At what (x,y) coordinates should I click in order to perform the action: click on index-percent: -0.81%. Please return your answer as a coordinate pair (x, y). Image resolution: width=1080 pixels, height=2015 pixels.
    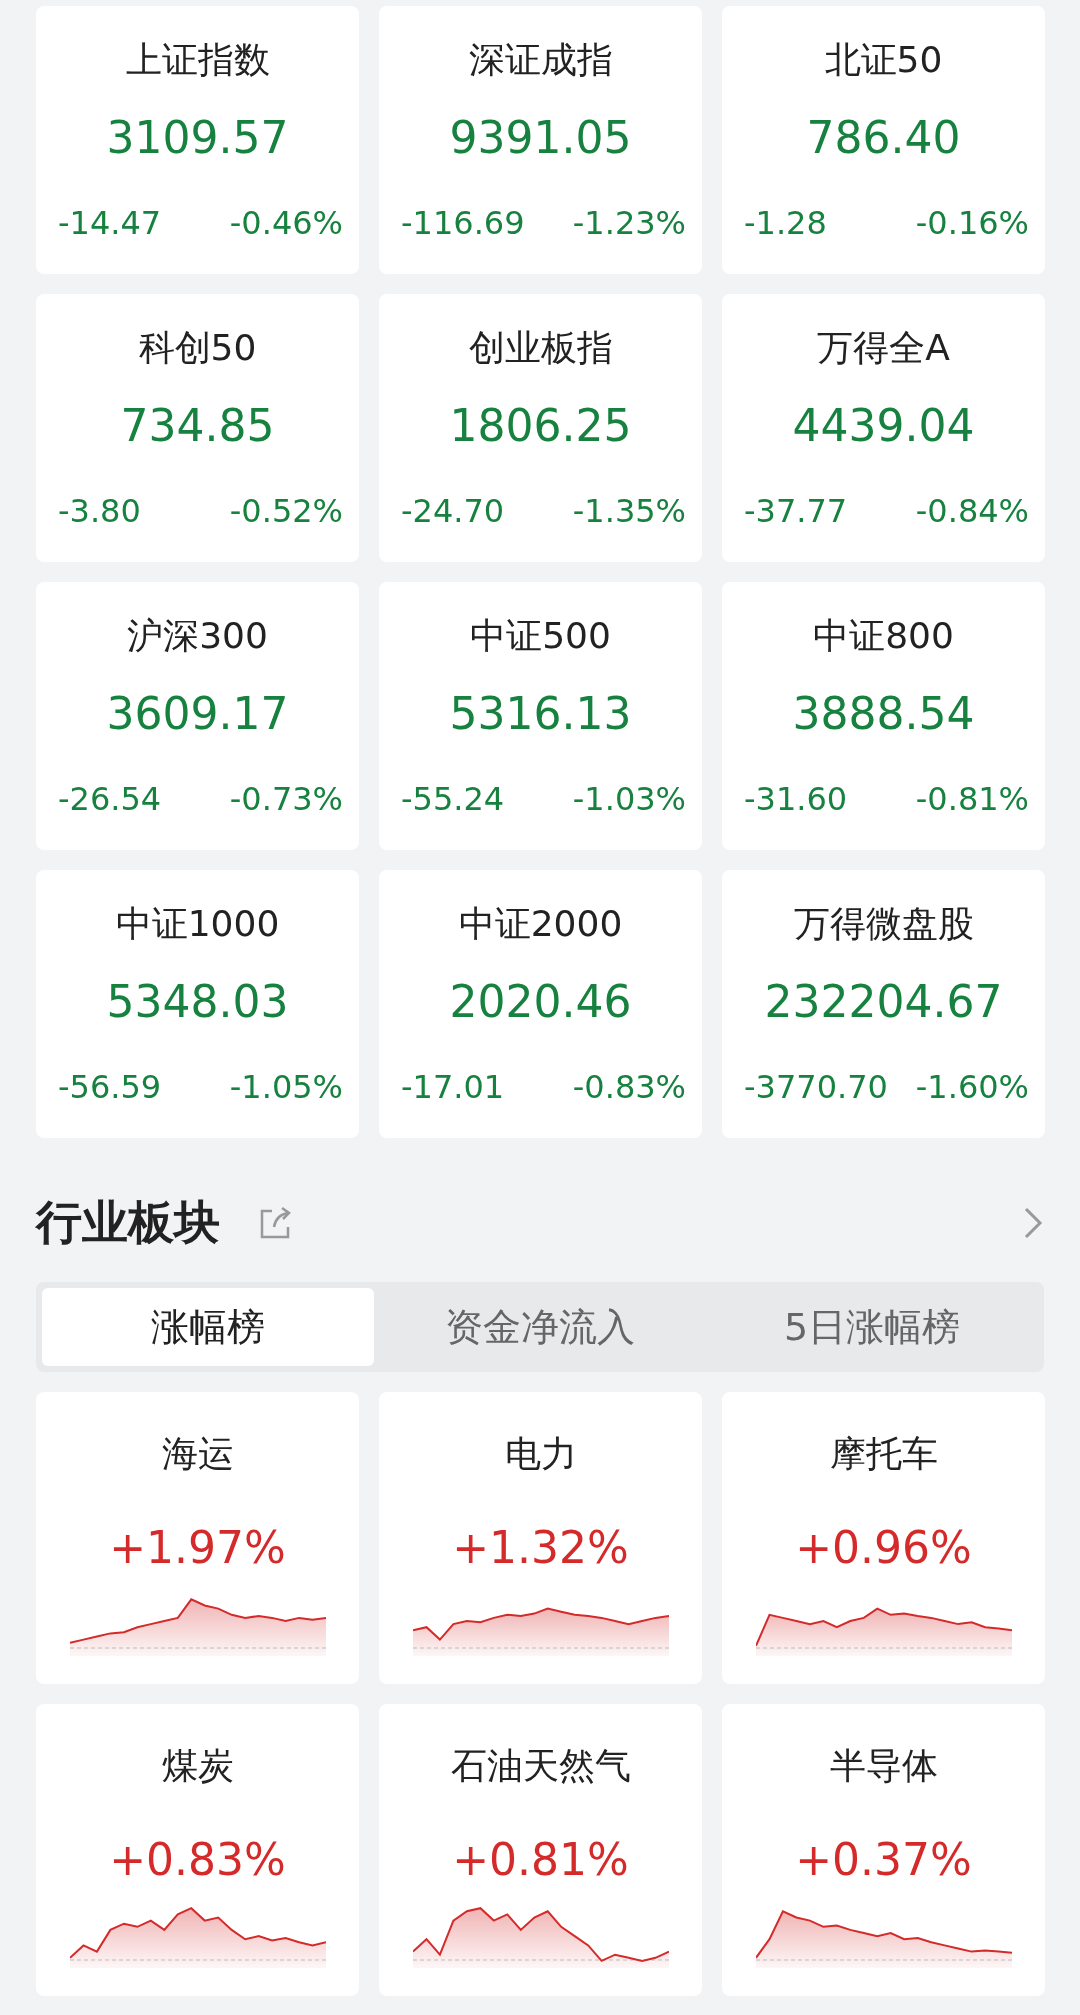
    Looking at the image, I should click on (972, 799).